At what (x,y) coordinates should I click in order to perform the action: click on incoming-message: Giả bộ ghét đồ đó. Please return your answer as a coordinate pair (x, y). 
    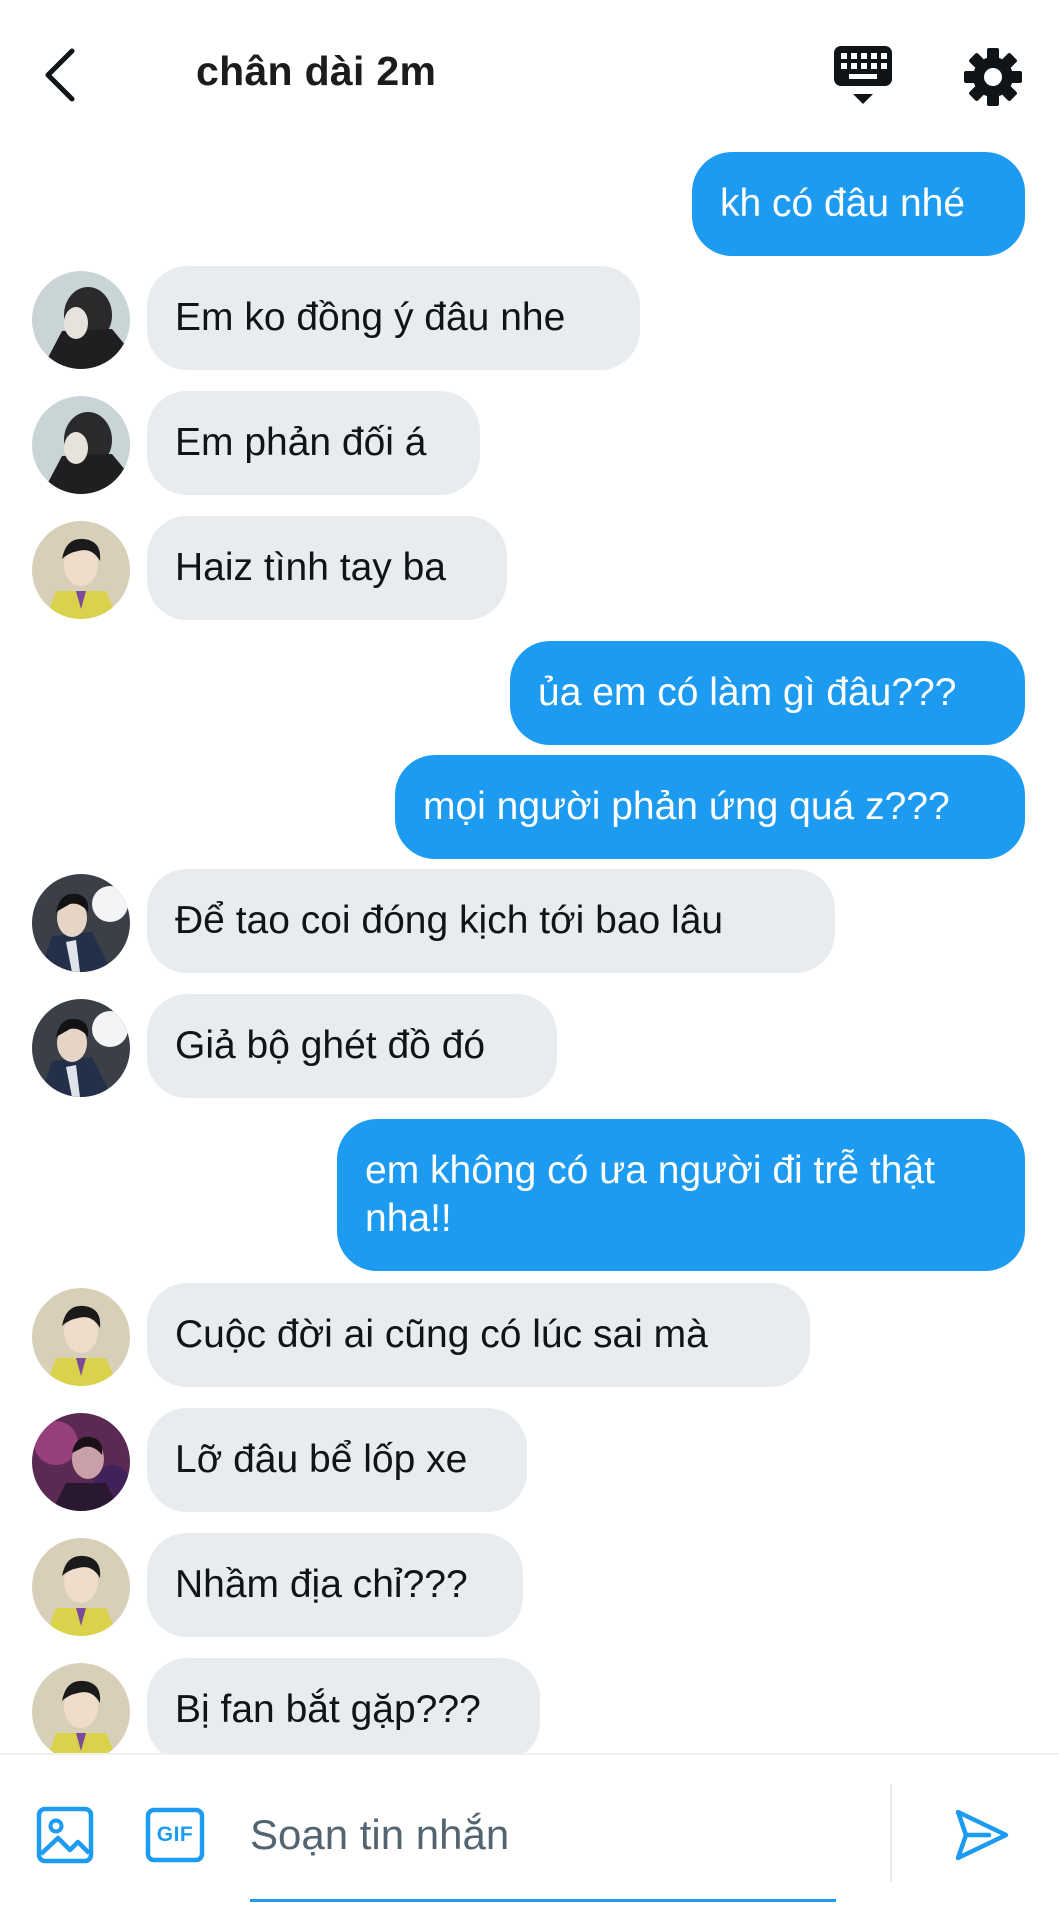
    Looking at the image, I should click on (352, 1046).